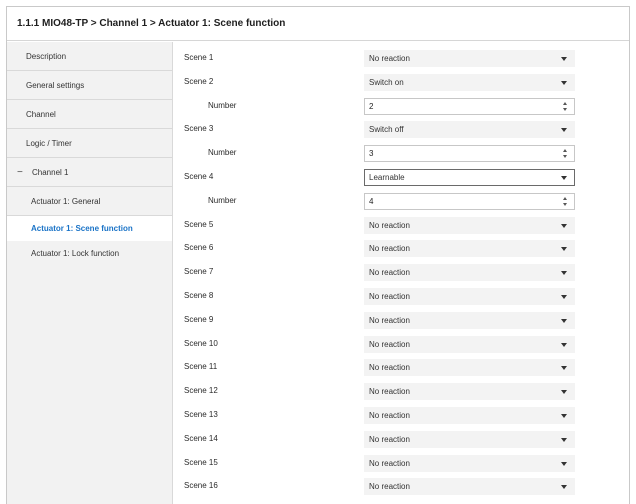 Image resolution: width=636 pixels, height=504 pixels. I want to click on scene-label: Scene 7, so click(199, 272).